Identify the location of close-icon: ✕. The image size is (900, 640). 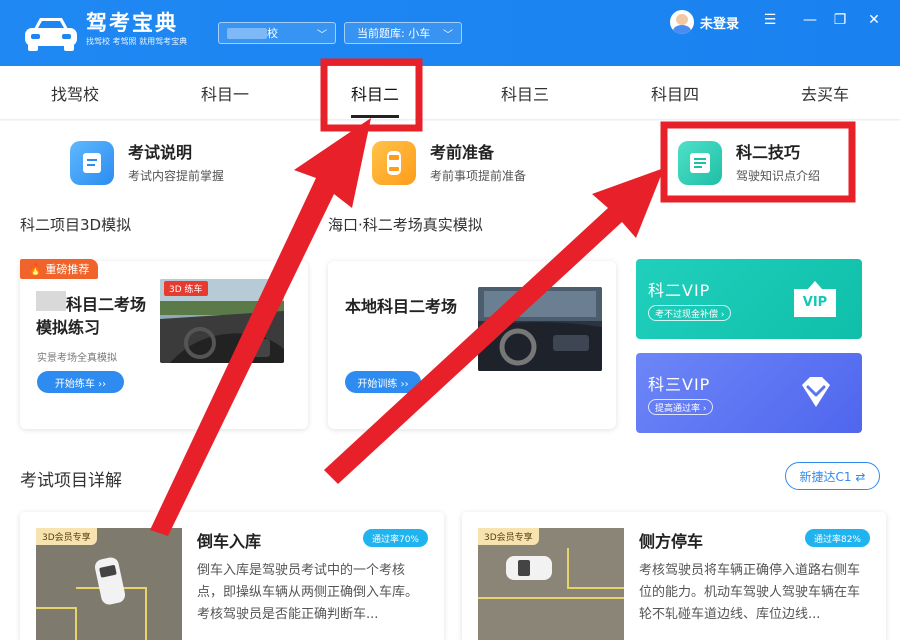
(874, 20).